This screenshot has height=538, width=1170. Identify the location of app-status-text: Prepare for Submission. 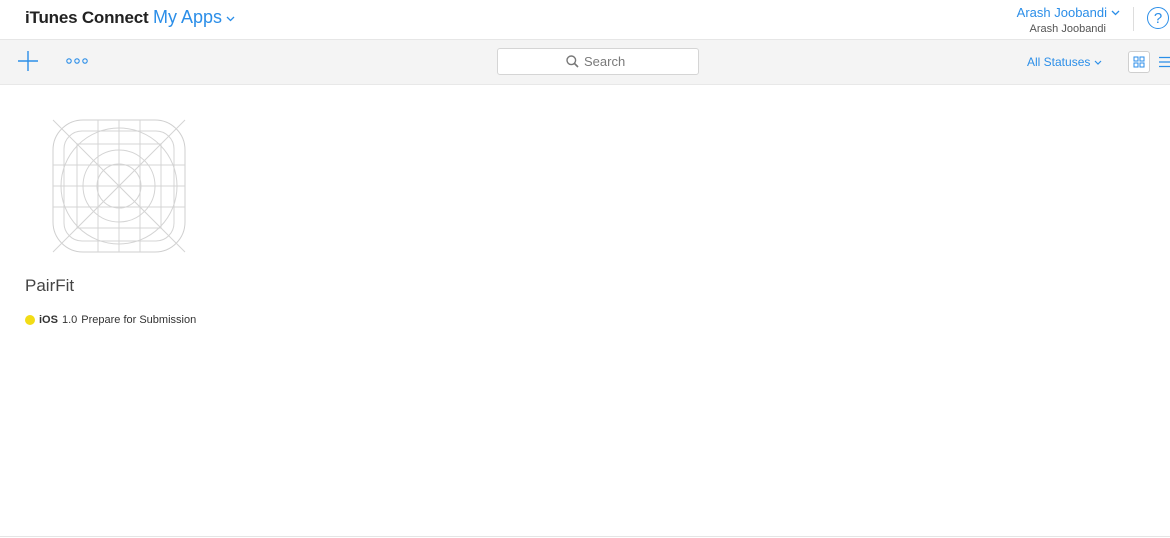
(139, 320).